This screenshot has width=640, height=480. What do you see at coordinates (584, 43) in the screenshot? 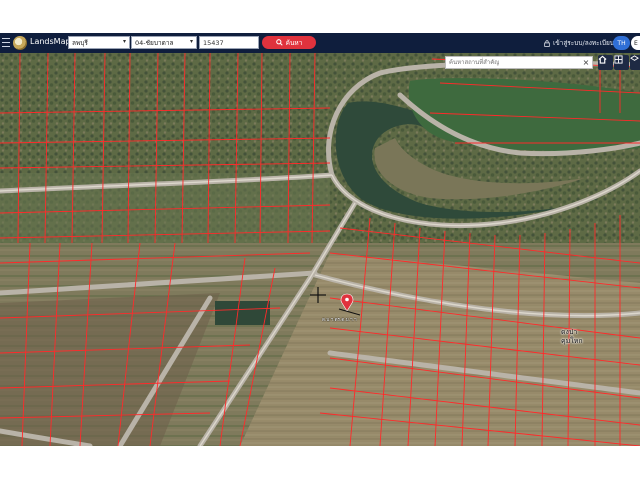
I see `login-register-label: เข้าสู่ระบบ/ลงทะเบียน` at bounding box center [584, 43].